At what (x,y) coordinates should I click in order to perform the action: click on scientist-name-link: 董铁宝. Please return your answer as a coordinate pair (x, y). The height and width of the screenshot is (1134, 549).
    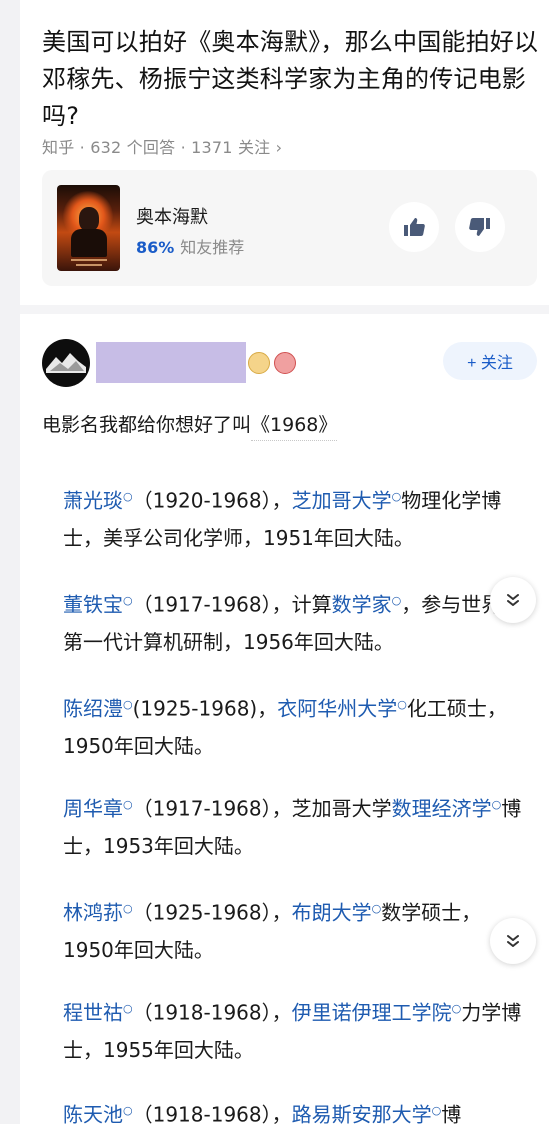
    Looking at the image, I should click on (93, 605).